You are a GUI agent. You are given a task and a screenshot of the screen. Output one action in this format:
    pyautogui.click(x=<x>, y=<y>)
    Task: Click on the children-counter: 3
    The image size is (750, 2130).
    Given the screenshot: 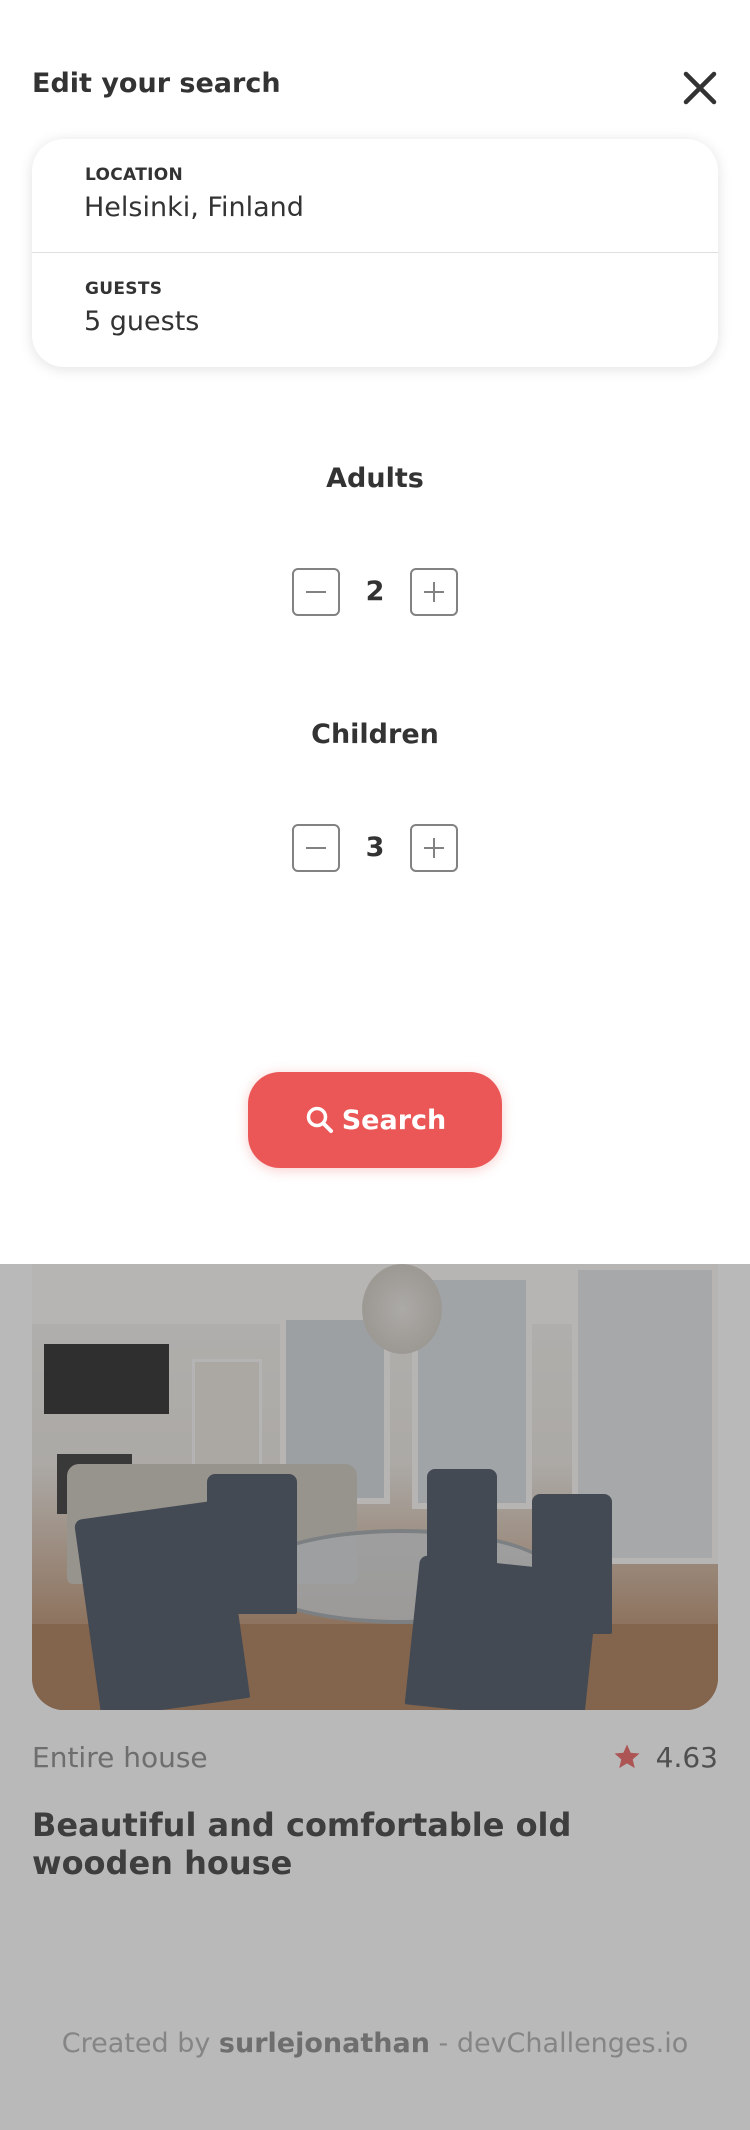 What is the action you would take?
    pyautogui.click(x=375, y=848)
    